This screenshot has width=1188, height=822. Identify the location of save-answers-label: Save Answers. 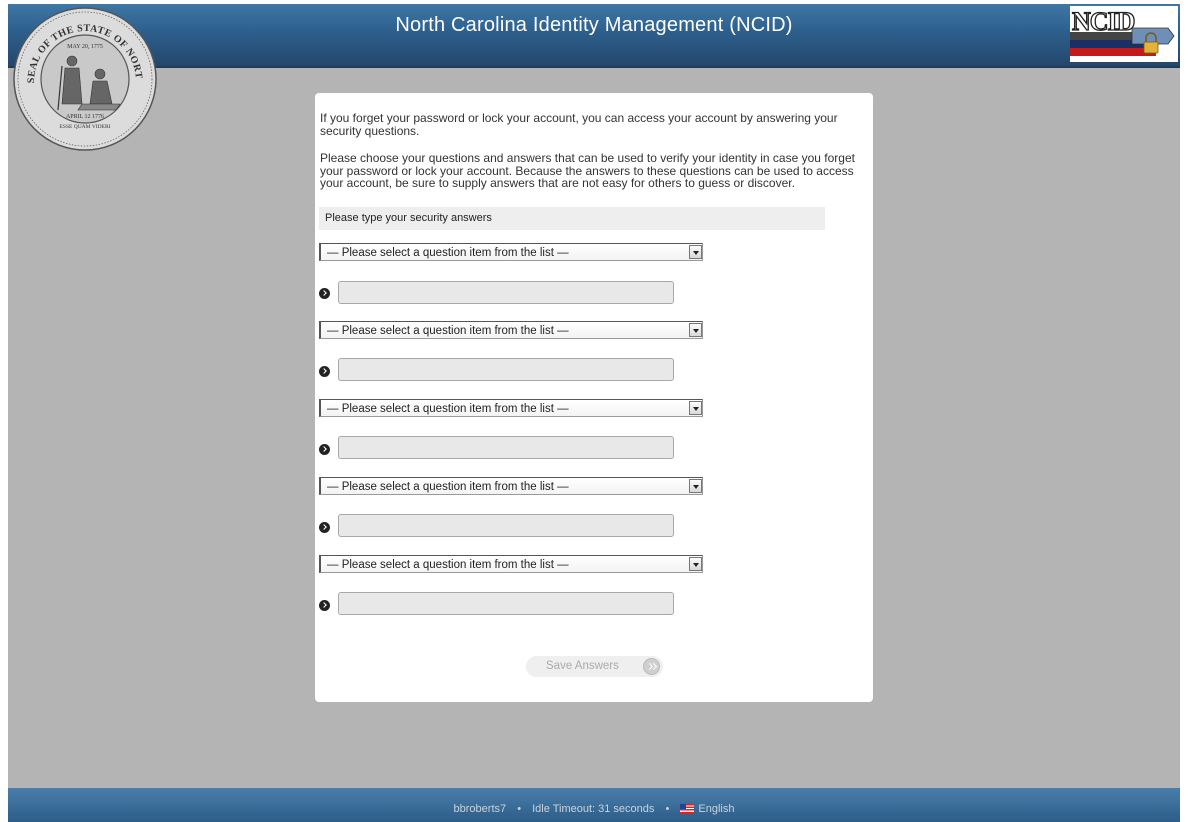
(582, 666).